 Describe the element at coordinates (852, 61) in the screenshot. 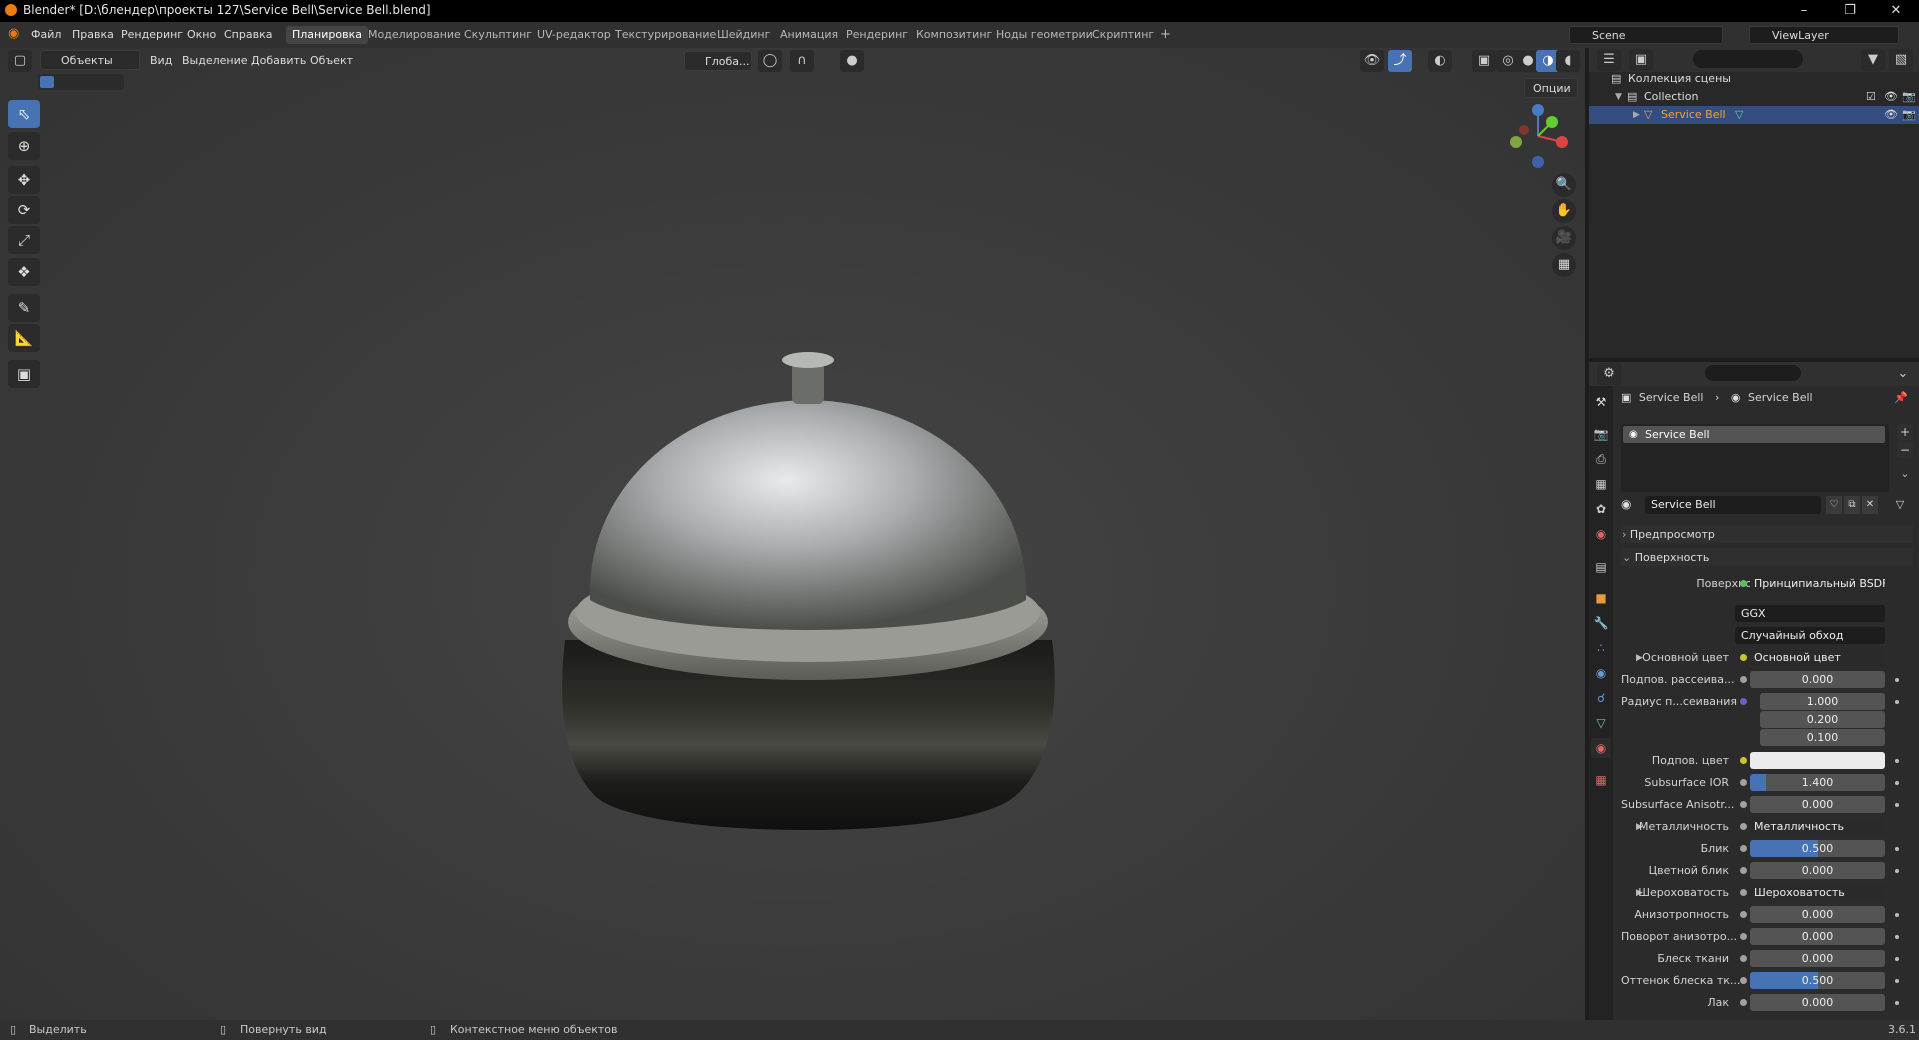

I see `proportional-edit-icon: ●` at that location.